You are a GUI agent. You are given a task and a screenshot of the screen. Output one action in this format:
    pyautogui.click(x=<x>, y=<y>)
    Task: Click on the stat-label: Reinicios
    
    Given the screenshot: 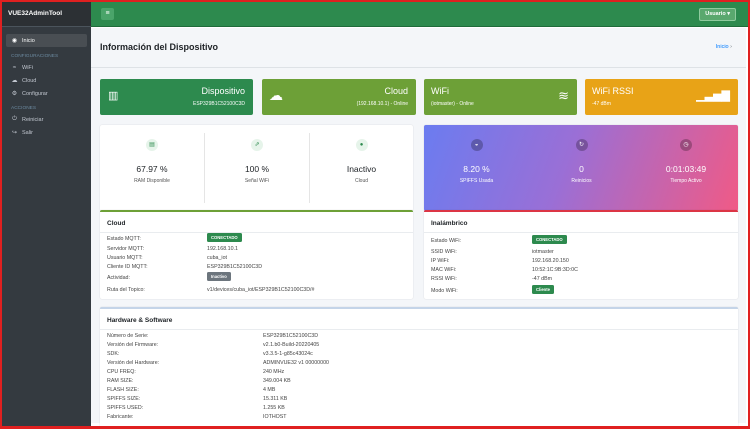 What is the action you would take?
    pyautogui.click(x=581, y=181)
    